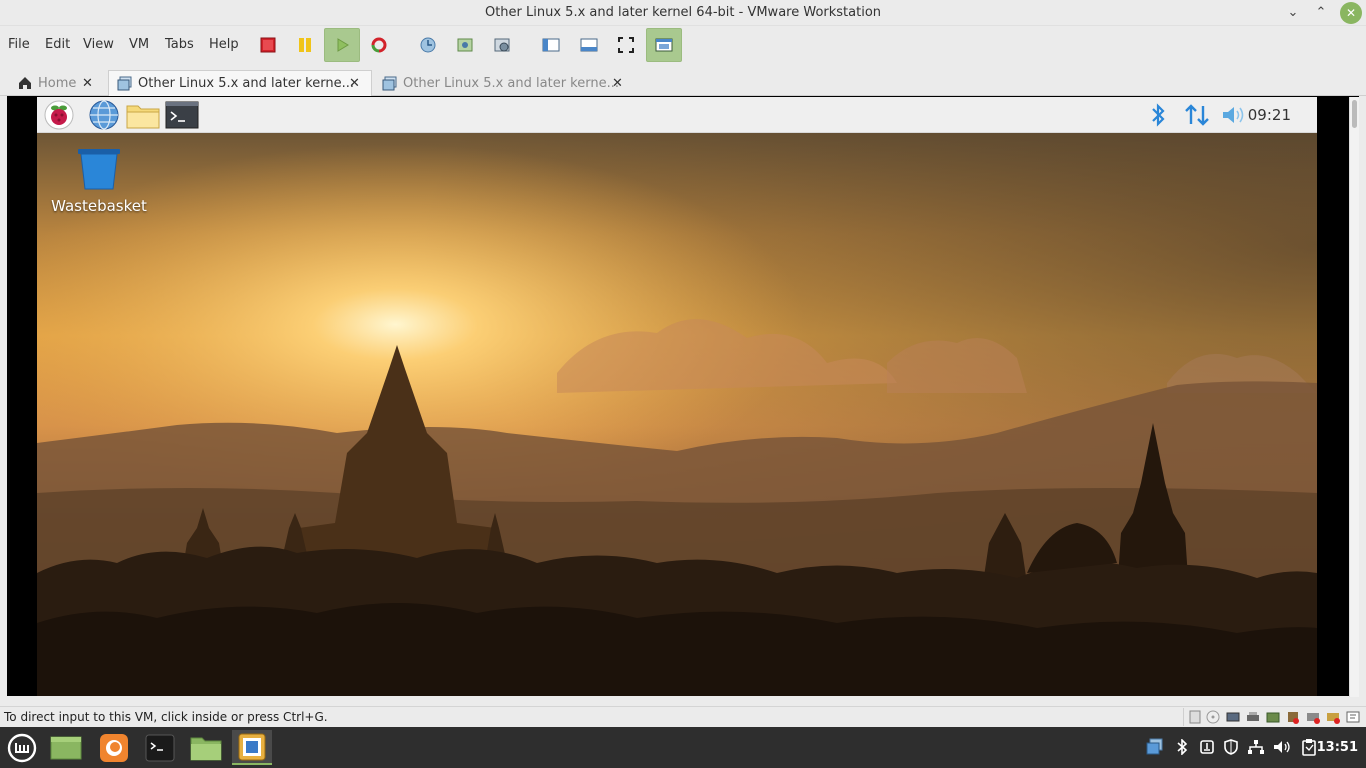 This screenshot has height=768, width=1366. I want to click on suspend-icon, so click(305, 45).